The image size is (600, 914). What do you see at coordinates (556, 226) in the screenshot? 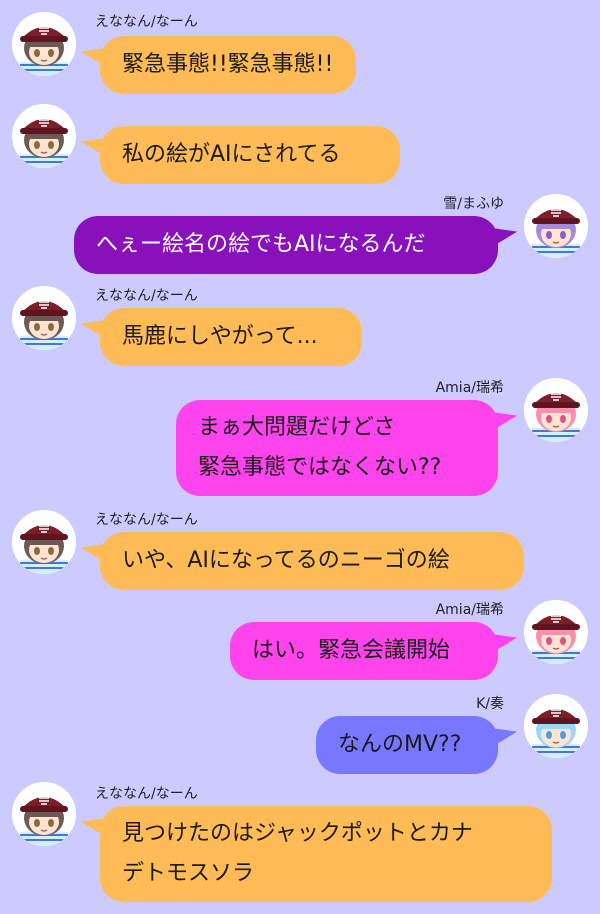
I see `mafuyu-avatar` at bounding box center [556, 226].